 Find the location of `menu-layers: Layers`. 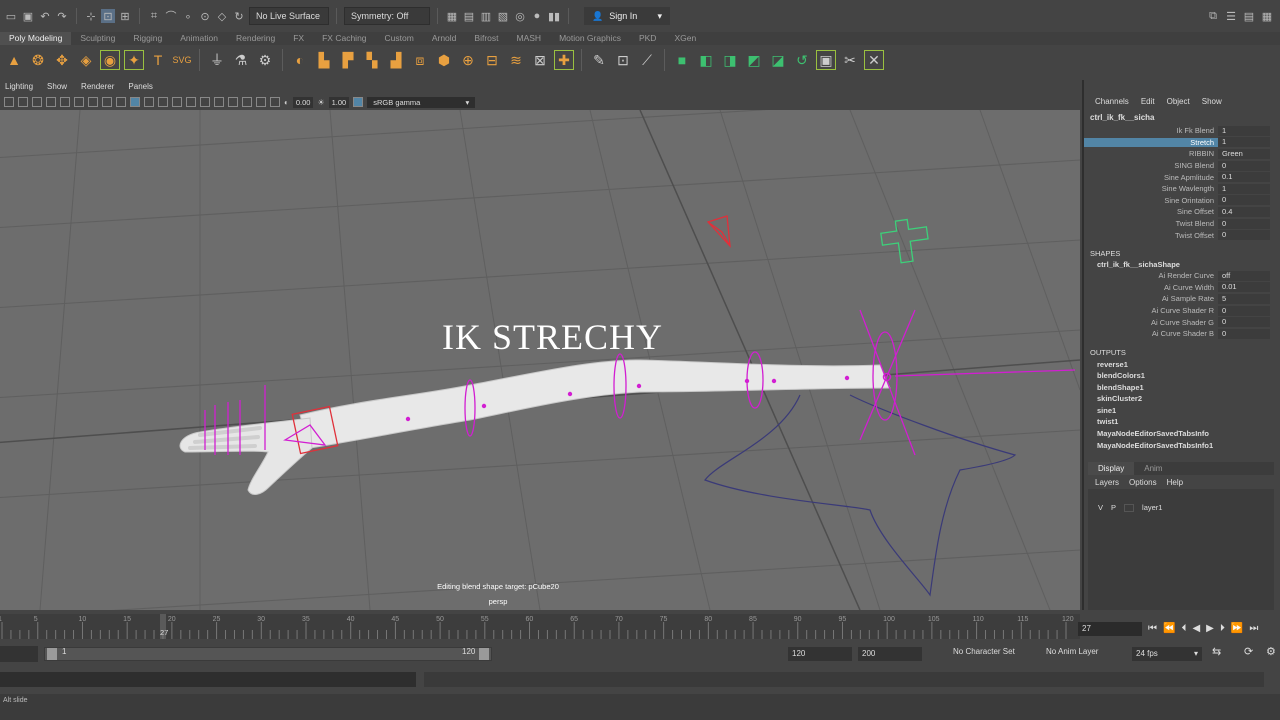

menu-layers: Layers is located at coordinates (1107, 483).